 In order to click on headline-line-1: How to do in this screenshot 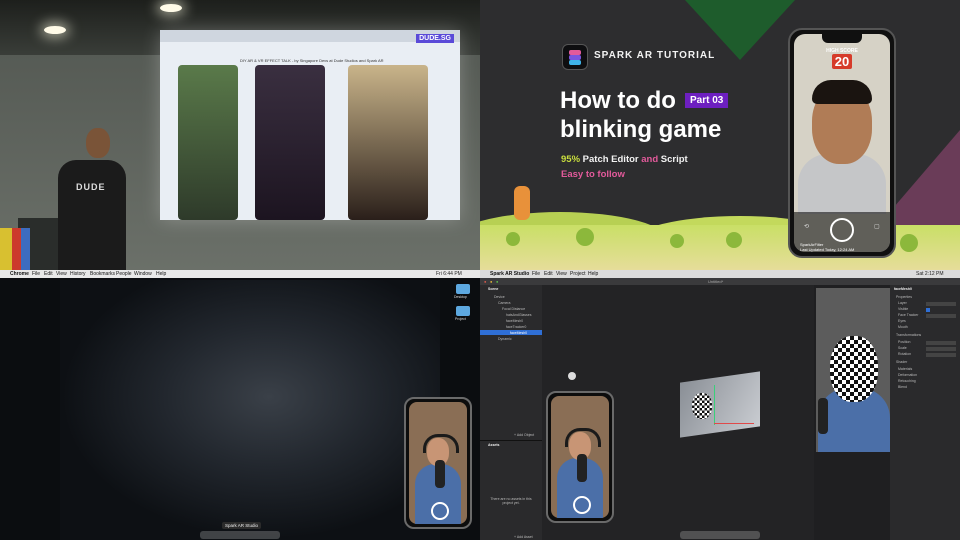, I will do `click(618, 100)`.